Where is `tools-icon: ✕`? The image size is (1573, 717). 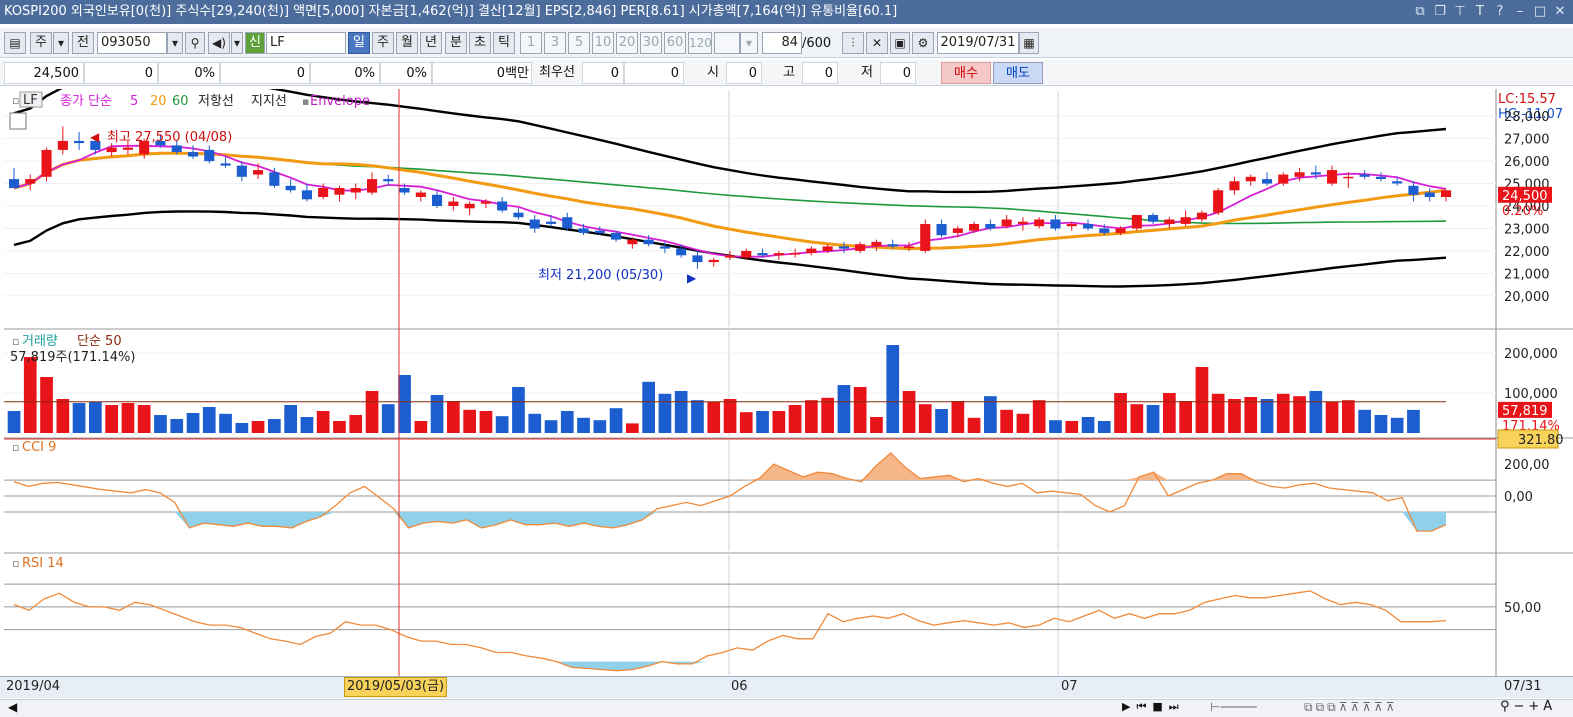
tools-icon: ✕ is located at coordinates (877, 43).